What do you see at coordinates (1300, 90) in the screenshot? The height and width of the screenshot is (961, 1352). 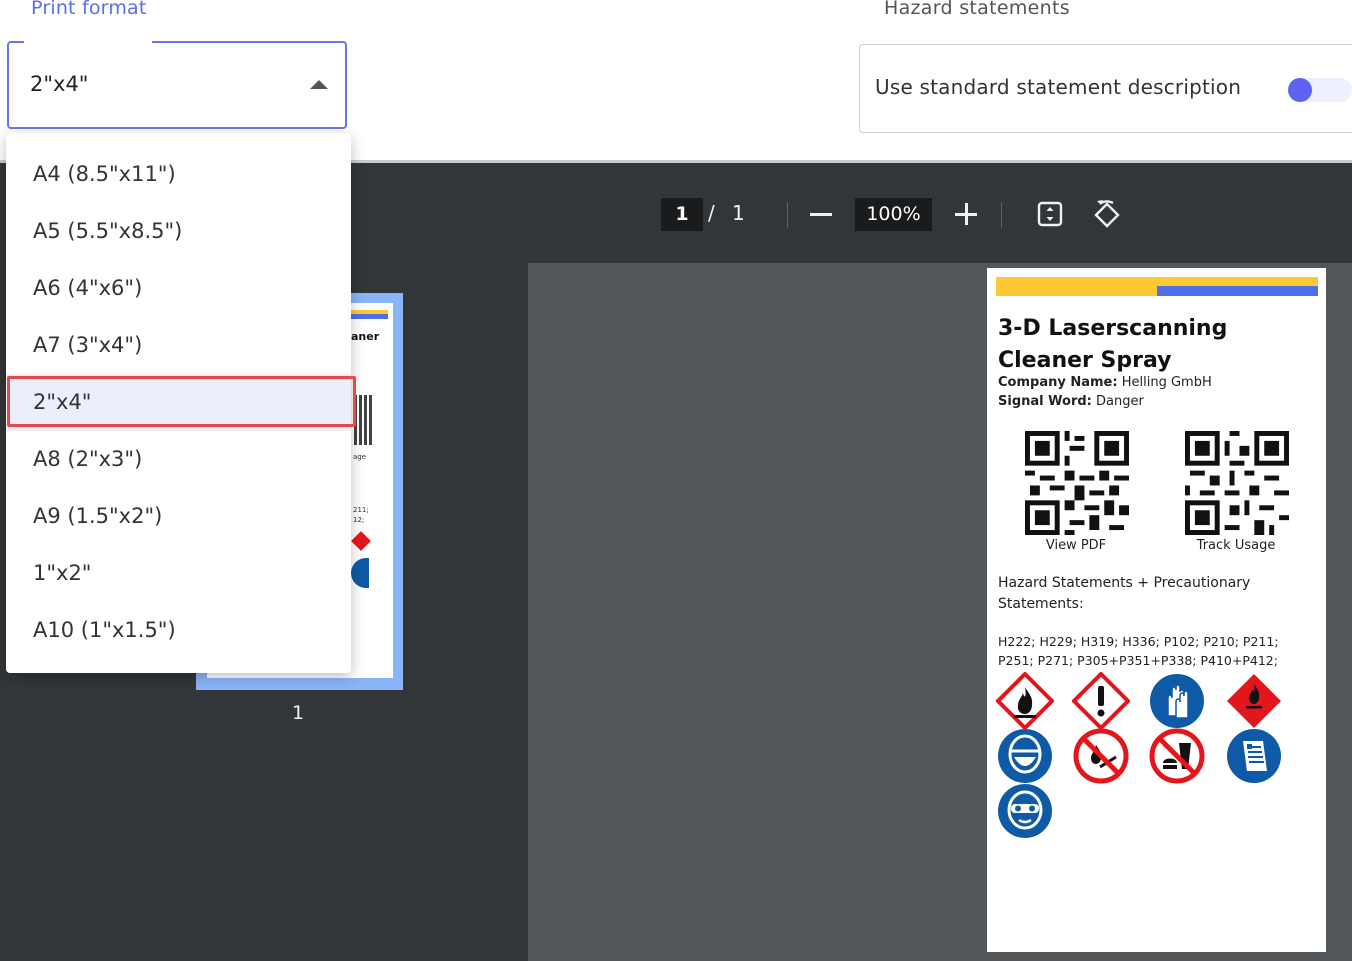 I see `toggle-knob` at bounding box center [1300, 90].